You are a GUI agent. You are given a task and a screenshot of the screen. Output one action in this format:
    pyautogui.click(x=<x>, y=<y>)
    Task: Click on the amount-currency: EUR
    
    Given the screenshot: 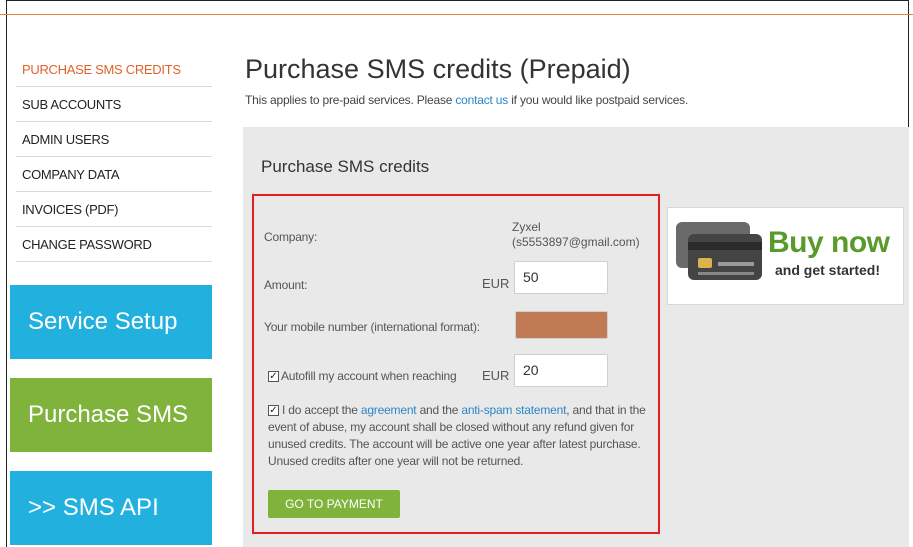 What is the action you would take?
    pyautogui.click(x=496, y=283)
    